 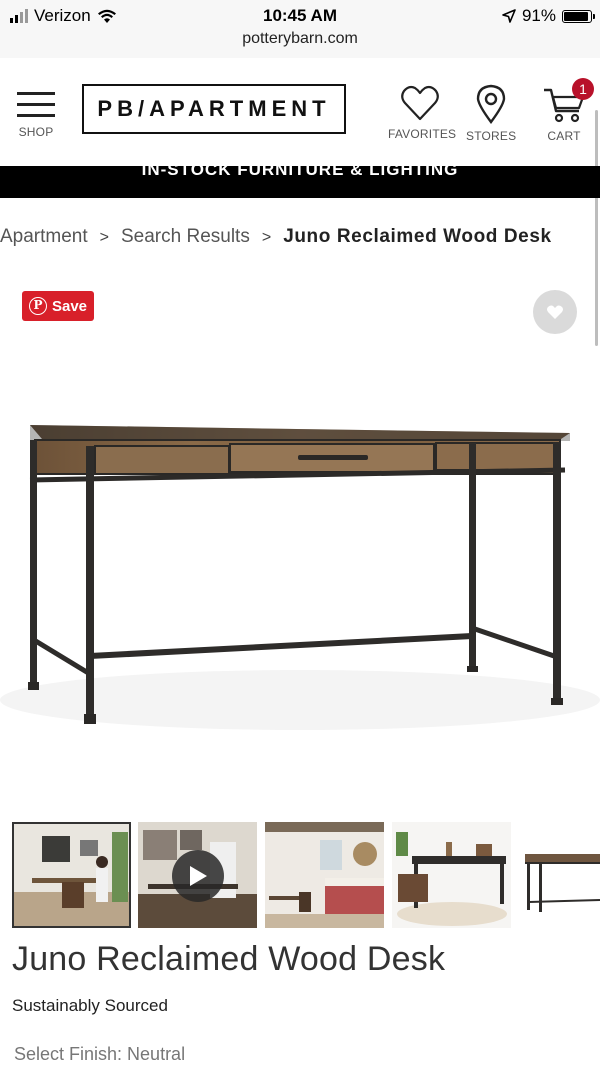 What do you see at coordinates (583, 89) in the screenshot?
I see `cart-count-badge: 1` at bounding box center [583, 89].